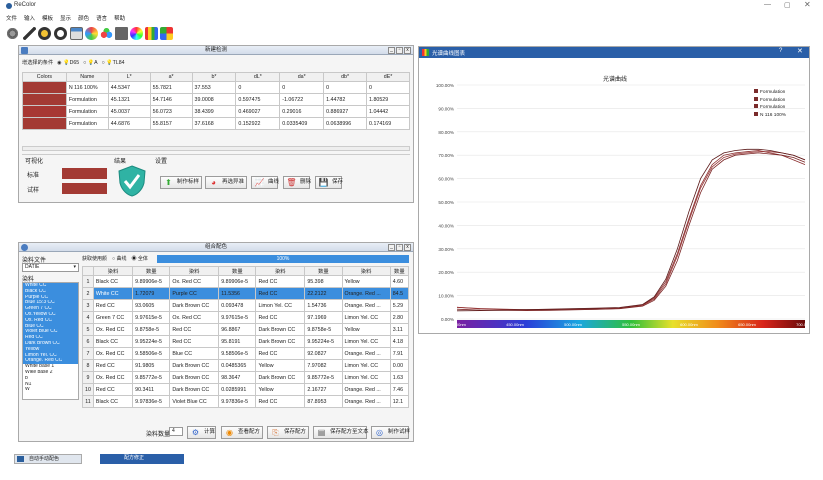 The image size is (823, 480). I want to click on col-header: a*, so click(171, 77).